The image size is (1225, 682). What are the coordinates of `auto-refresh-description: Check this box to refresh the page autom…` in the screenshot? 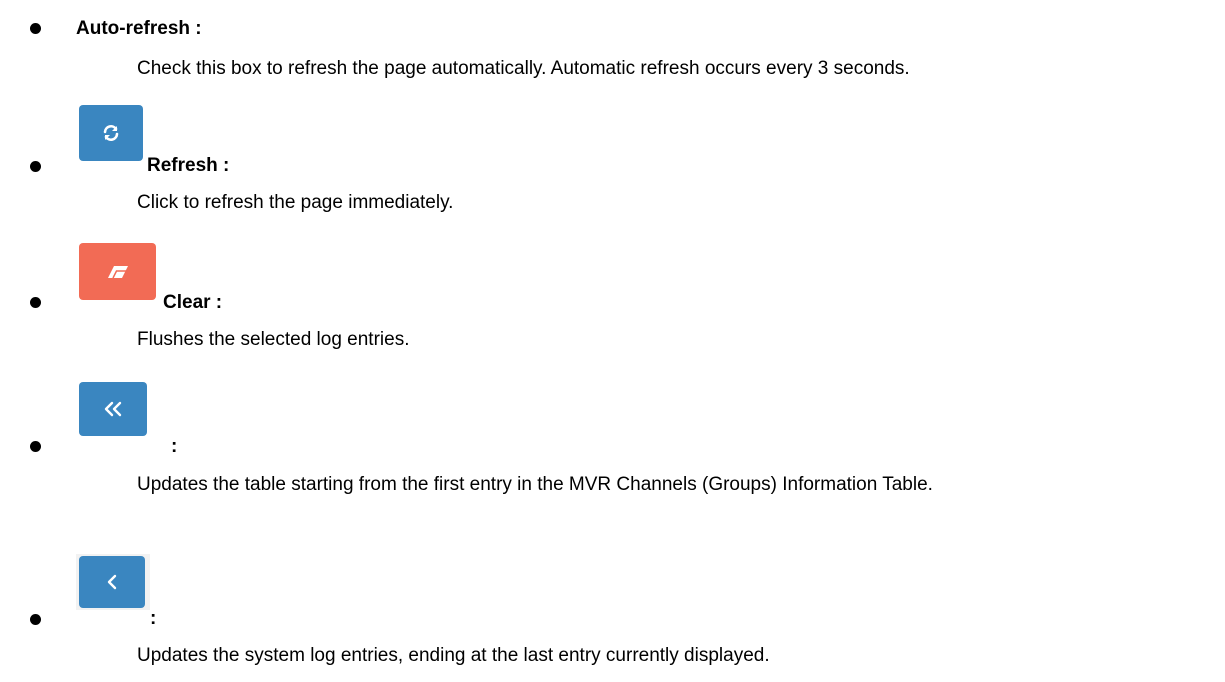 It's located at (523, 68).